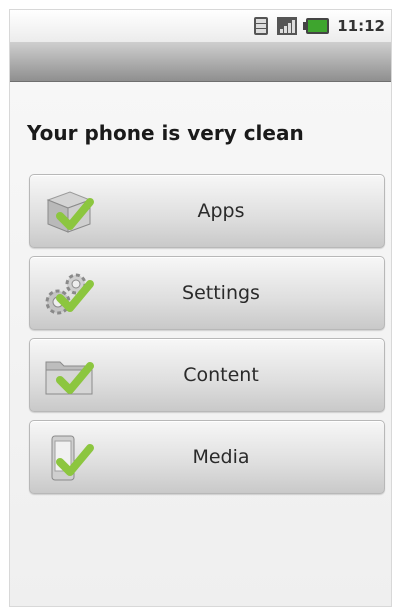 This screenshot has width=401, height=611. What do you see at coordinates (287, 26) in the screenshot?
I see `signal-icon` at bounding box center [287, 26].